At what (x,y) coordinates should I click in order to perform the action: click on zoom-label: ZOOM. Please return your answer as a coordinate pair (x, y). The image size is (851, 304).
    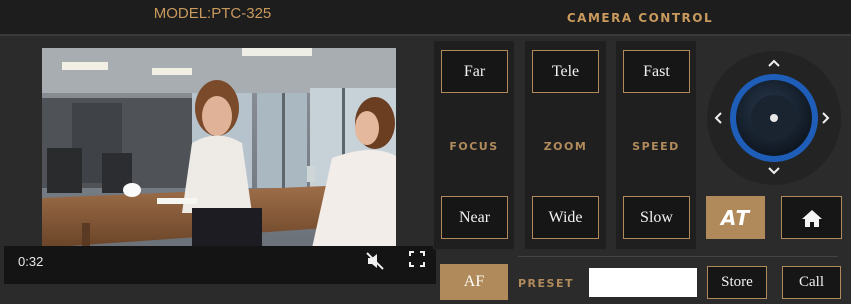
    Looking at the image, I should click on (565, 146).